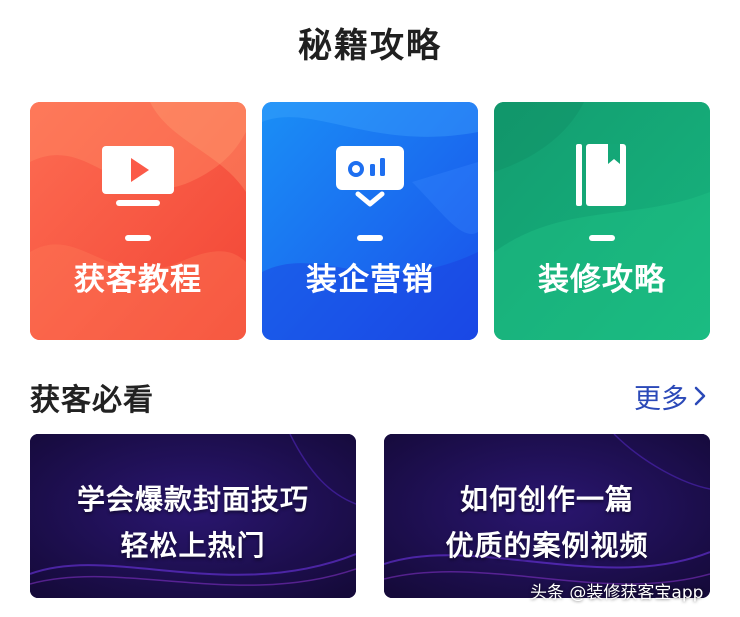  Describe the element at coordinates (192, 499) in the screenshot. I see `video-title-line-1: 学会爆款封面技巧` at that location.